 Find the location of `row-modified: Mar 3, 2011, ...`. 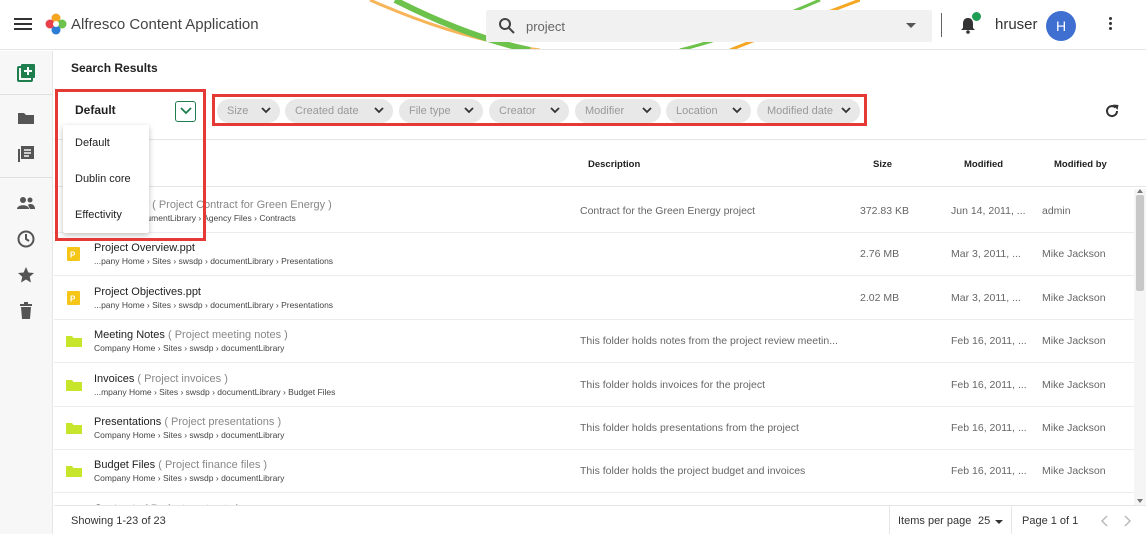

row-modified: Mar 3, 2011, ... is located at coordinates (986, 297).